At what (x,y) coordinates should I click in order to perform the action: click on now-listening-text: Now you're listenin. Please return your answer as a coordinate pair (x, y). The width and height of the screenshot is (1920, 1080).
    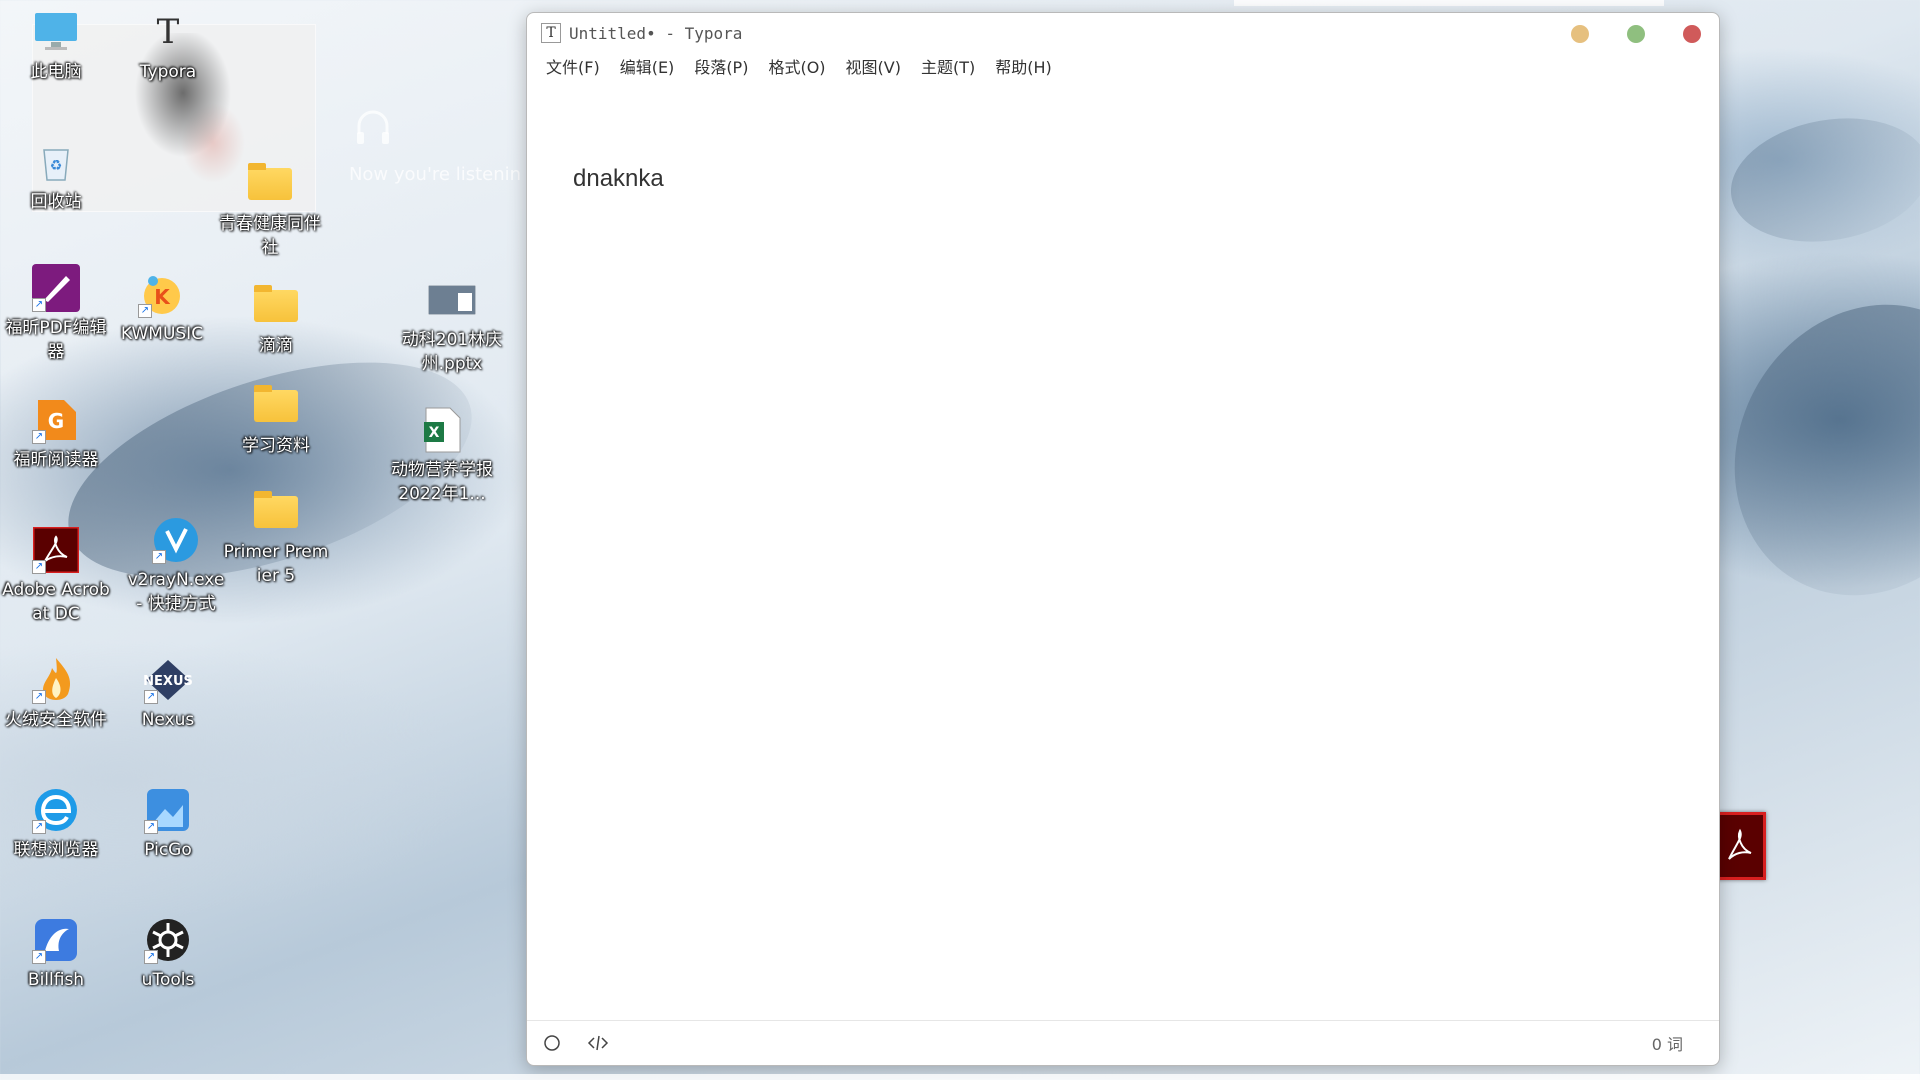
    Looking at the image, I should click on (435, 174).